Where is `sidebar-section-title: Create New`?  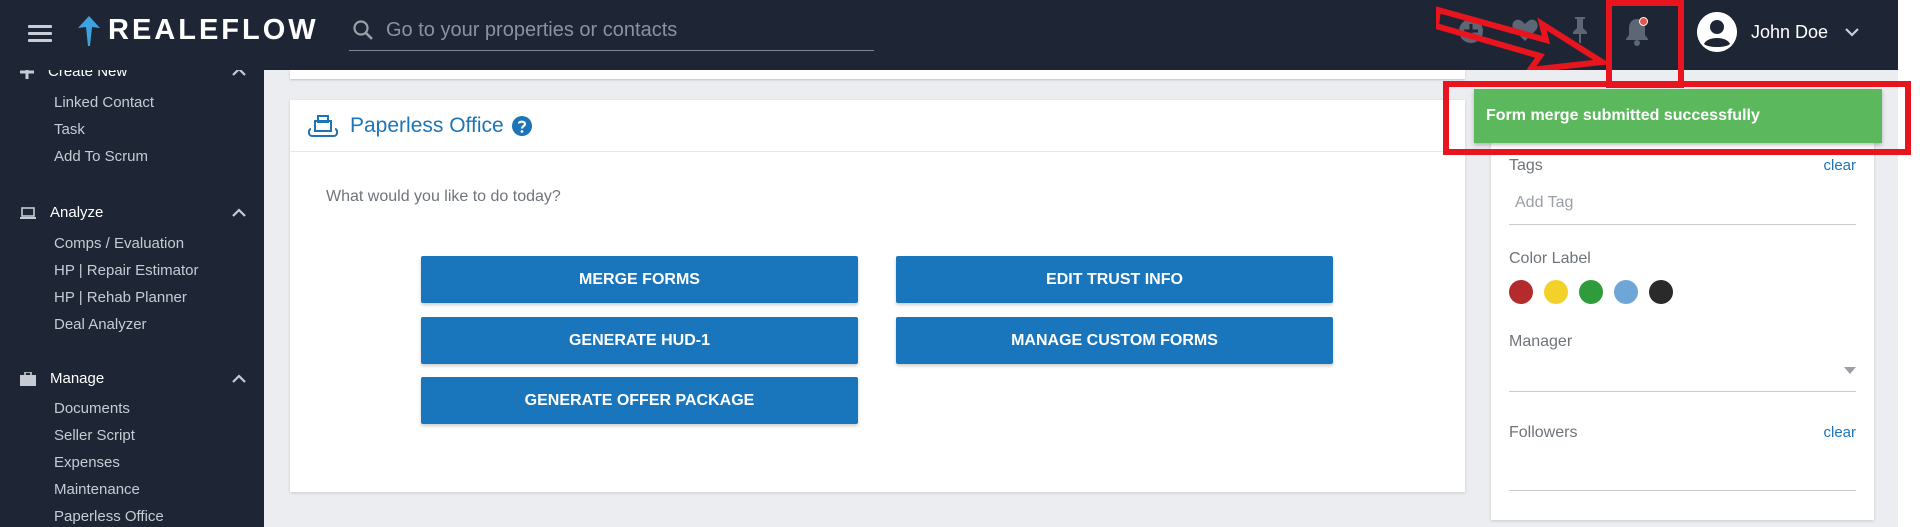
sidebar-section-title: Create New is located at coordinates (88, 75).